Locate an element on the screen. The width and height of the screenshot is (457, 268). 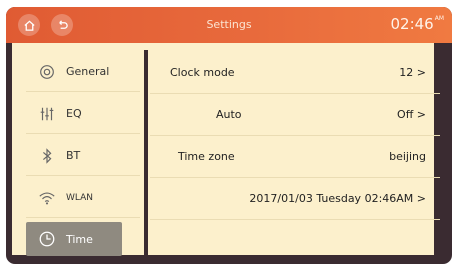
sidebar-item-general: General is located at coordinates (83, 72).